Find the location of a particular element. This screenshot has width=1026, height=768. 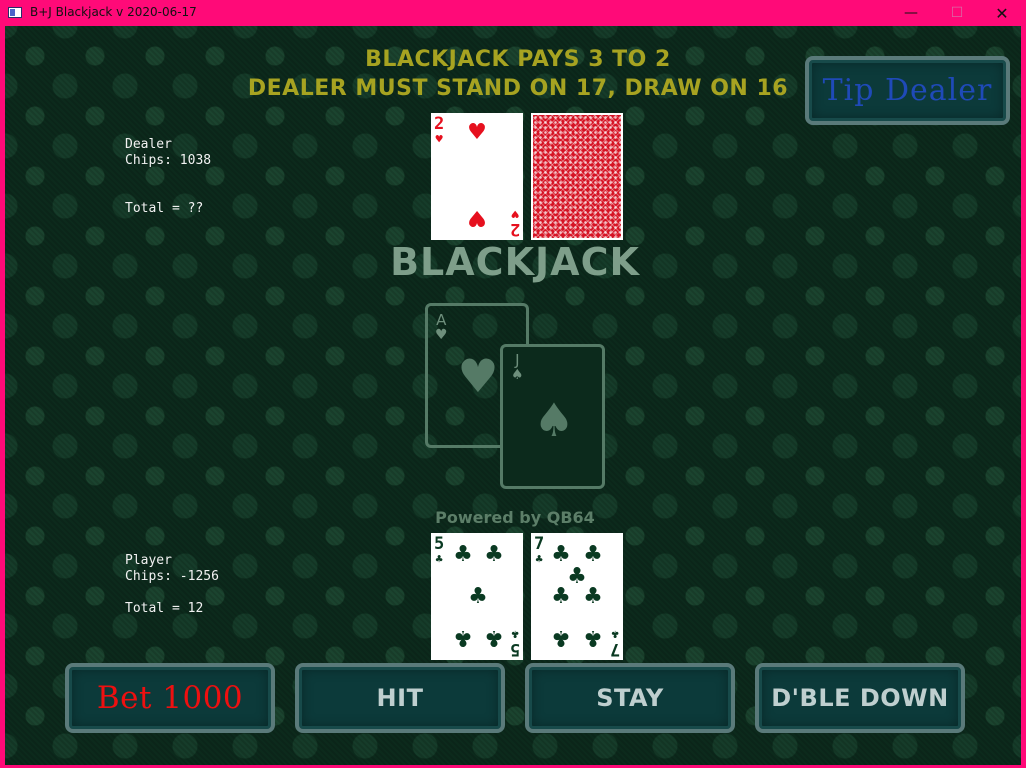

player-info: Player Chips: -1256 is located at coordinates (172, 569).